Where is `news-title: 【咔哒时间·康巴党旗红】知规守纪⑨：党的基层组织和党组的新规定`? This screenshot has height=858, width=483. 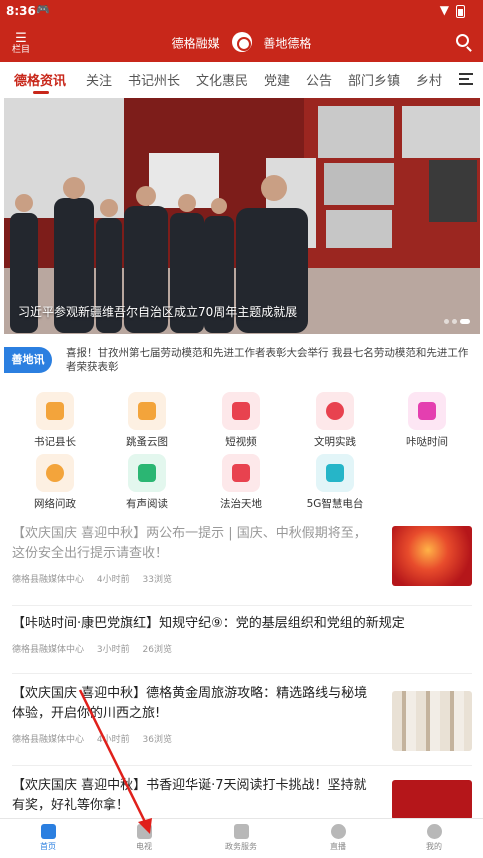 news-title: 【咔哒时间·康巴党旗红】知规守纪⑨：党的基层组织和党组的新规定 is located at coordinates (242, 624).